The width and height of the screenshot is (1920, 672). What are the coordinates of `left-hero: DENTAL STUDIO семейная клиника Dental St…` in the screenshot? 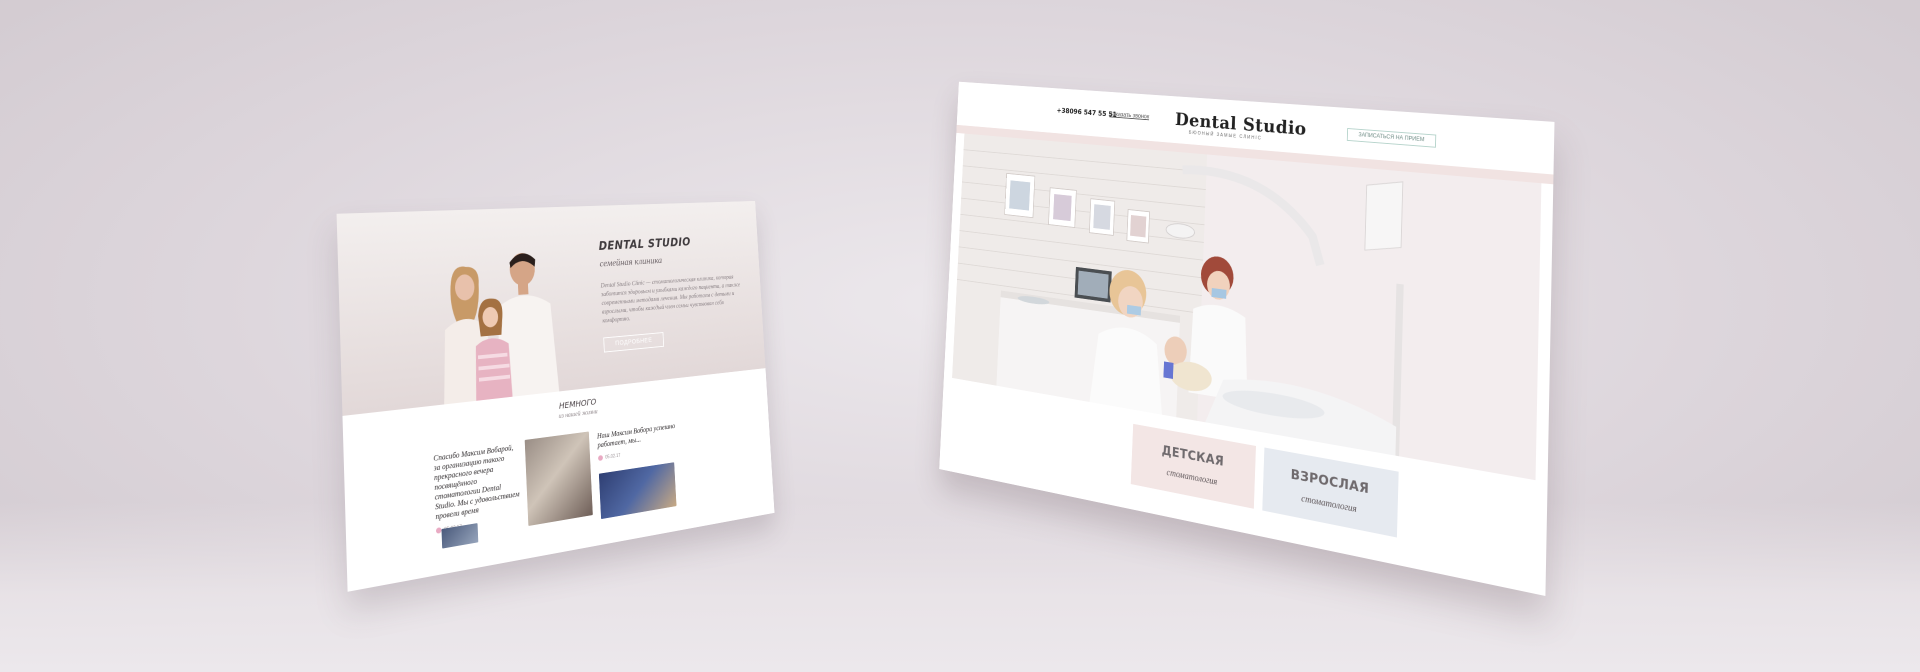 It's located at (551, 308).